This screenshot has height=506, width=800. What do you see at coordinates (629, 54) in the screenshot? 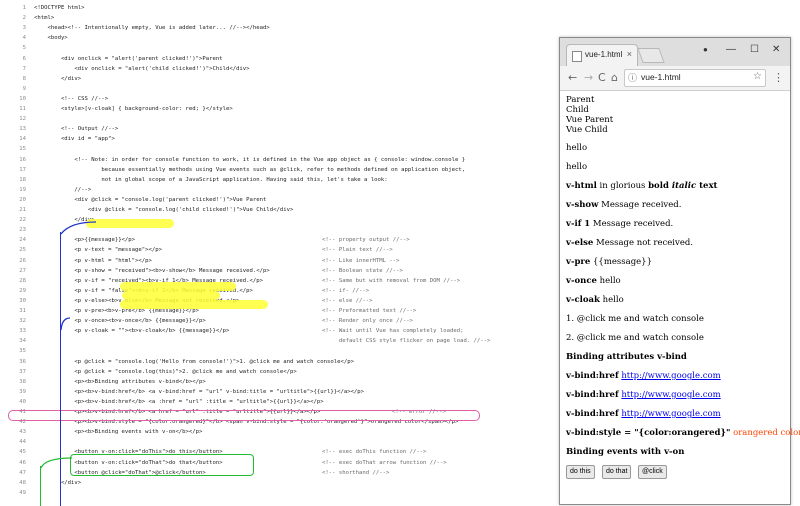
I see `close-tab-icon: ×` at bounding box center [629, 54].